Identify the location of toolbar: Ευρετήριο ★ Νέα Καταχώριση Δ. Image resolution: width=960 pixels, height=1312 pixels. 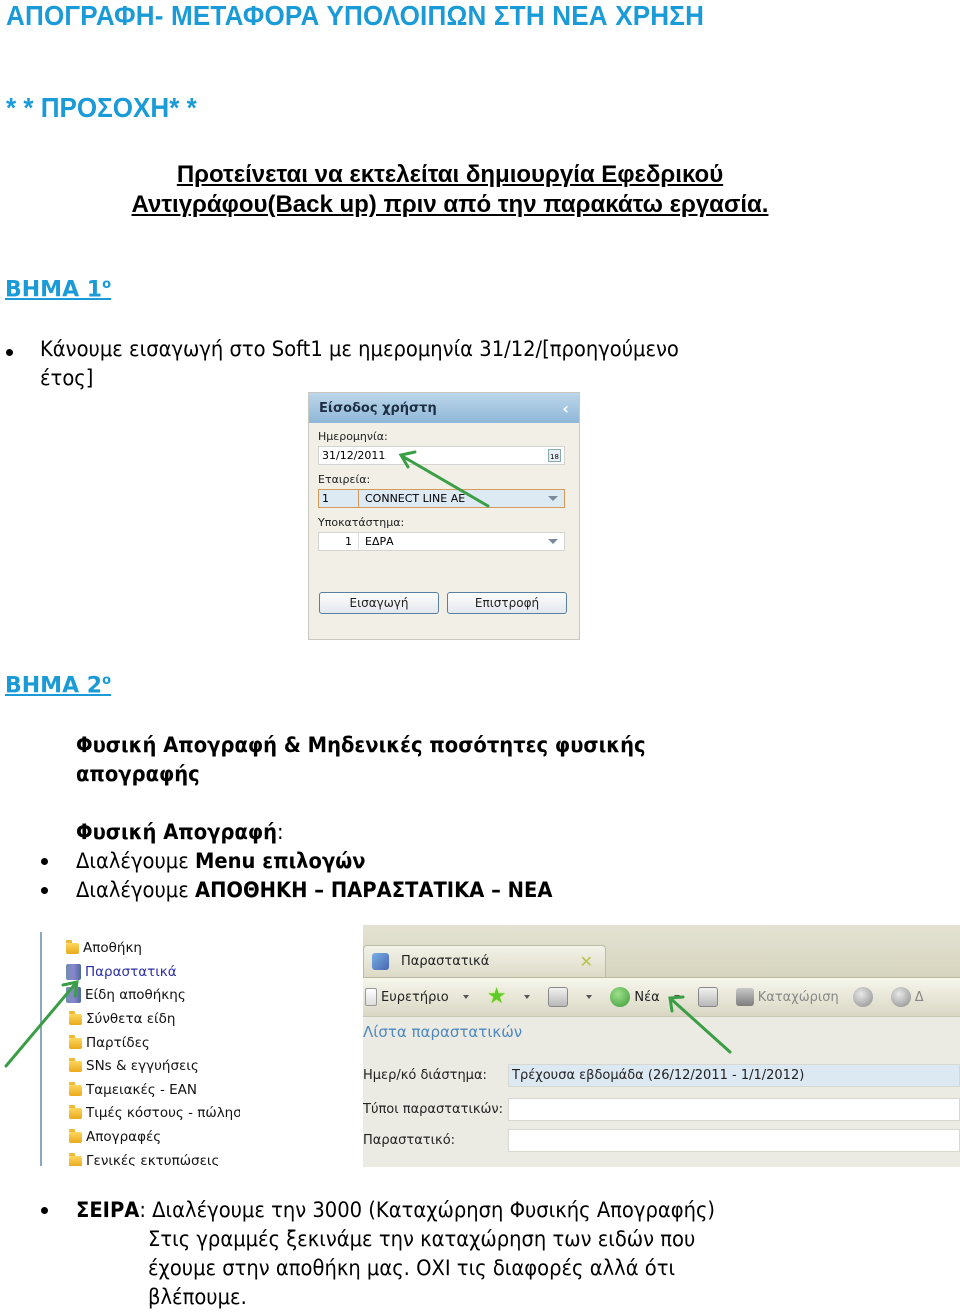
(661, 997).